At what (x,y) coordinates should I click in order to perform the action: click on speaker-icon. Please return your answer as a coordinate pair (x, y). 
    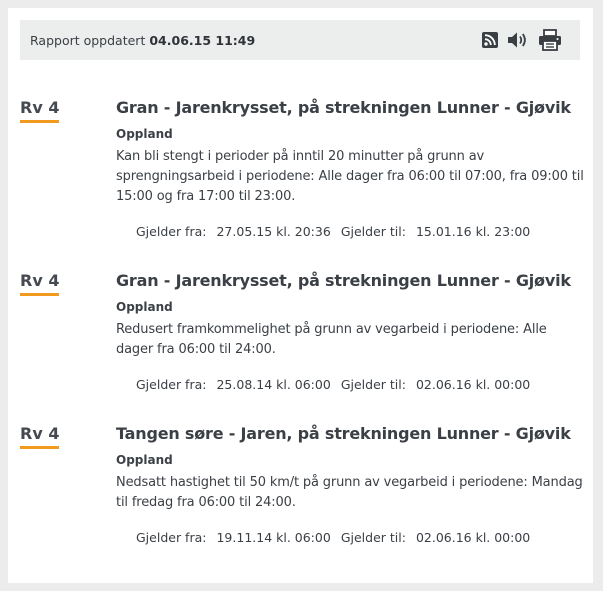
    Looking at the image, I should click on (518, 40).